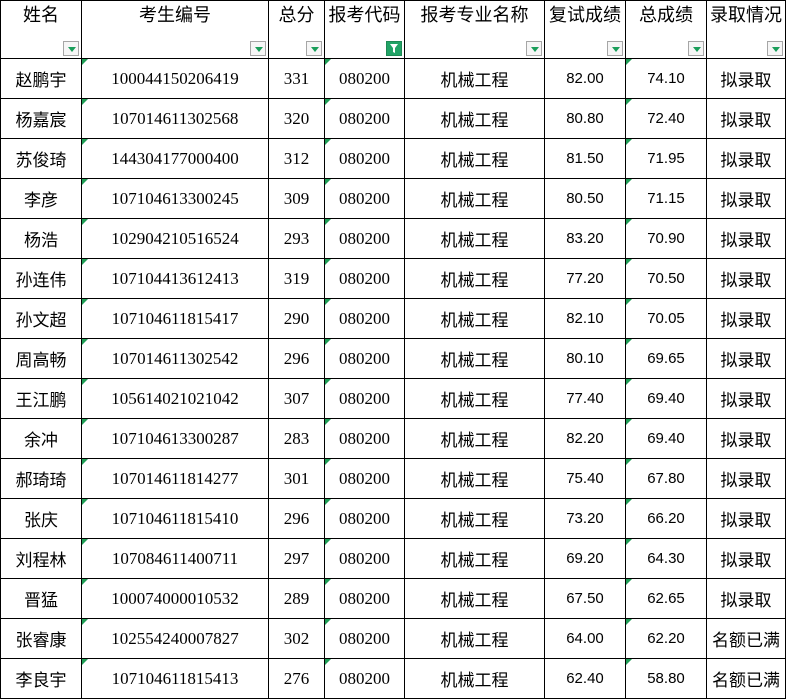 The width and height of the screenshot is (786, 699). I want to click on filter-dropdown-retest-score, so click(615, 48).